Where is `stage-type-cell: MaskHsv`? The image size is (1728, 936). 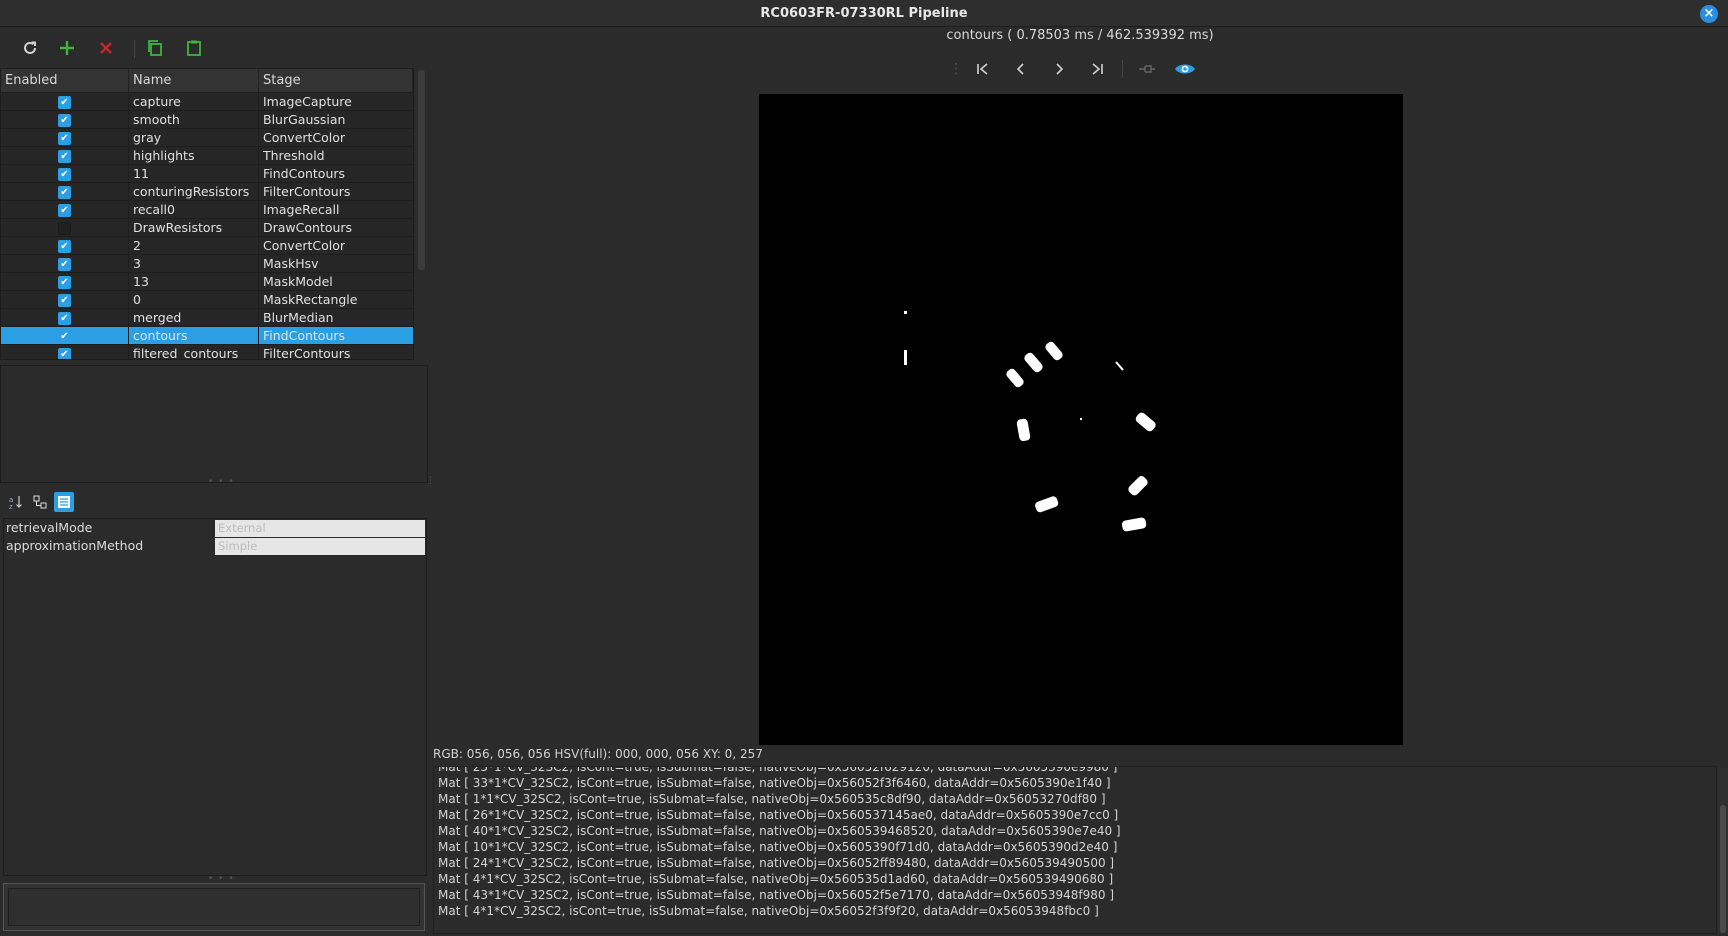
stage-type-cell: MaskHsv is located at coordinates (336, 264).